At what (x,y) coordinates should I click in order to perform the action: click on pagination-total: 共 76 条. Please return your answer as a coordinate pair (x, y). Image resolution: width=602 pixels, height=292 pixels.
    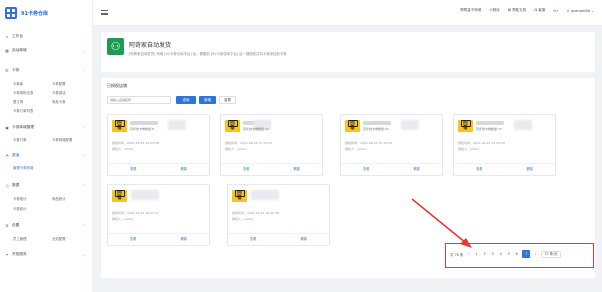
    Looking at the image, I should click on (457, 254).